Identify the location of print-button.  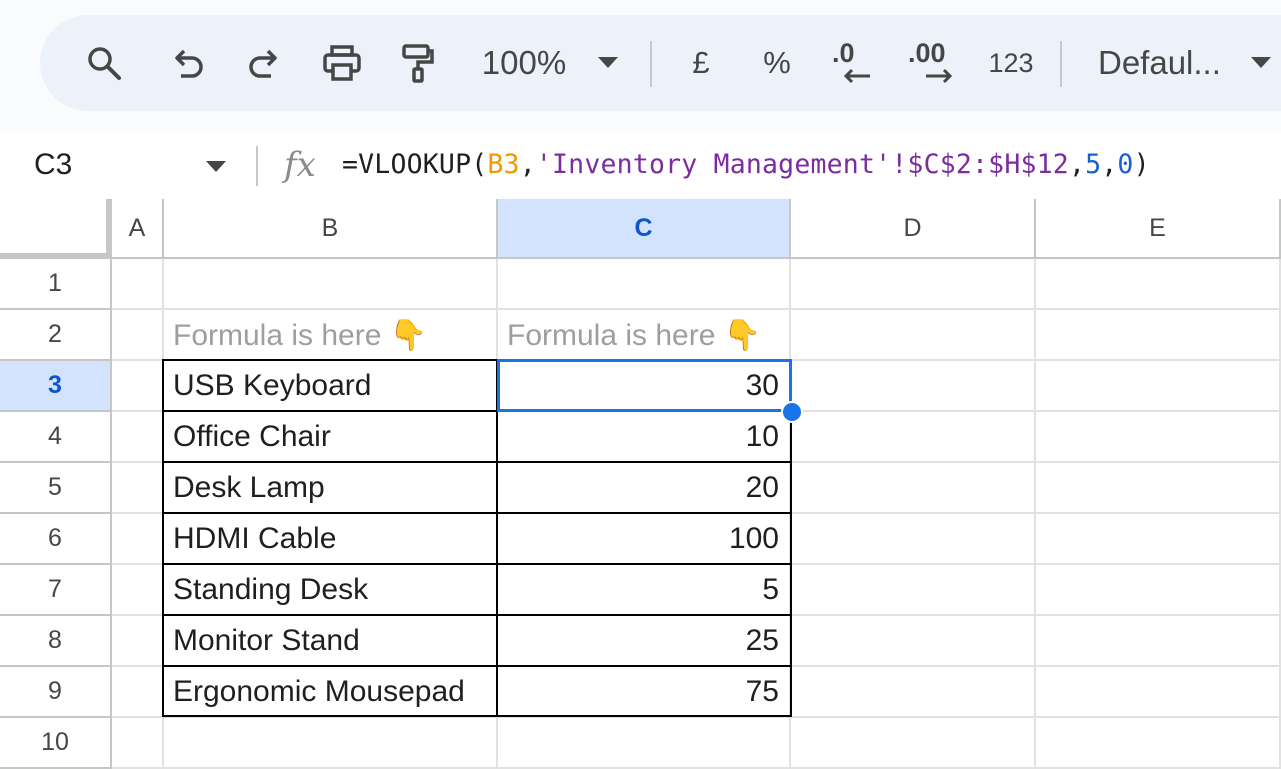
(342, 63).